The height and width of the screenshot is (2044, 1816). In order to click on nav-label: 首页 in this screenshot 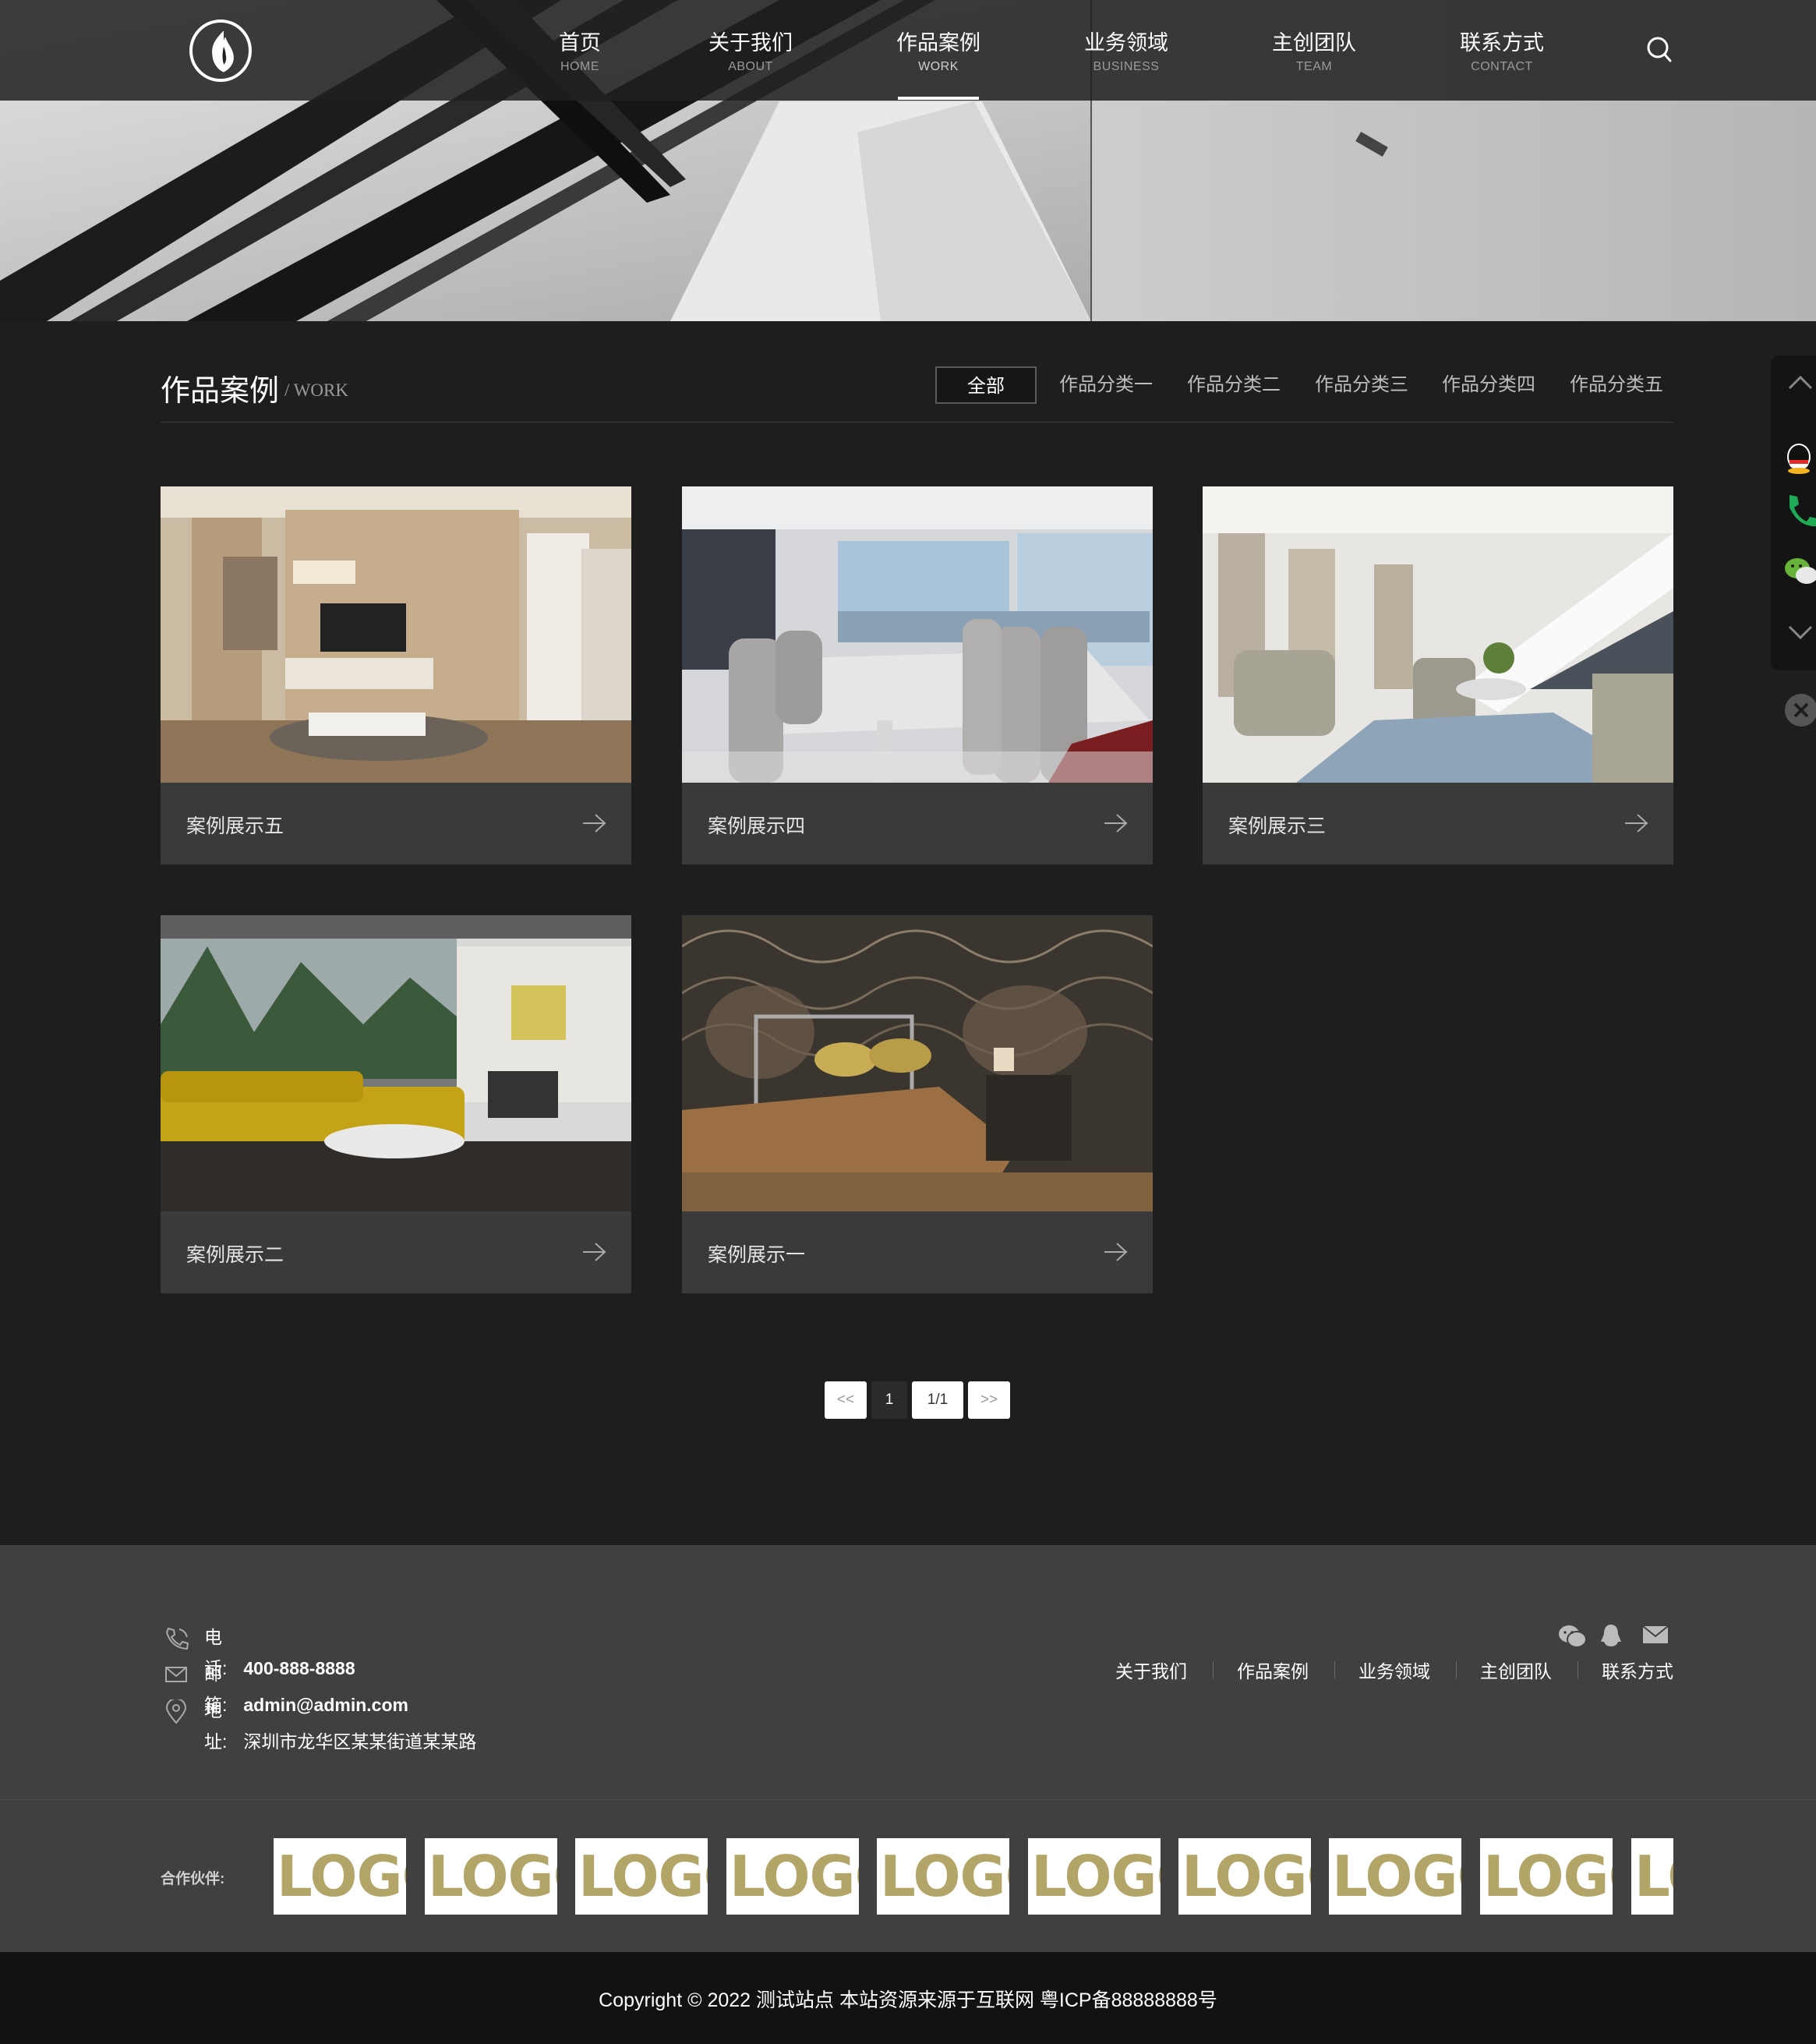, I will do `click(580, 43)`.